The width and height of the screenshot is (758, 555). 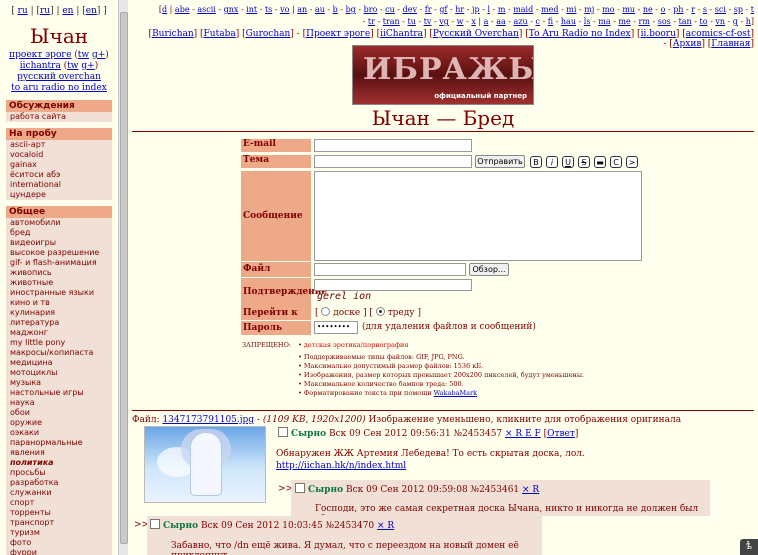 I want to click on board-nav-link: dev, so click(x=410, y=9).